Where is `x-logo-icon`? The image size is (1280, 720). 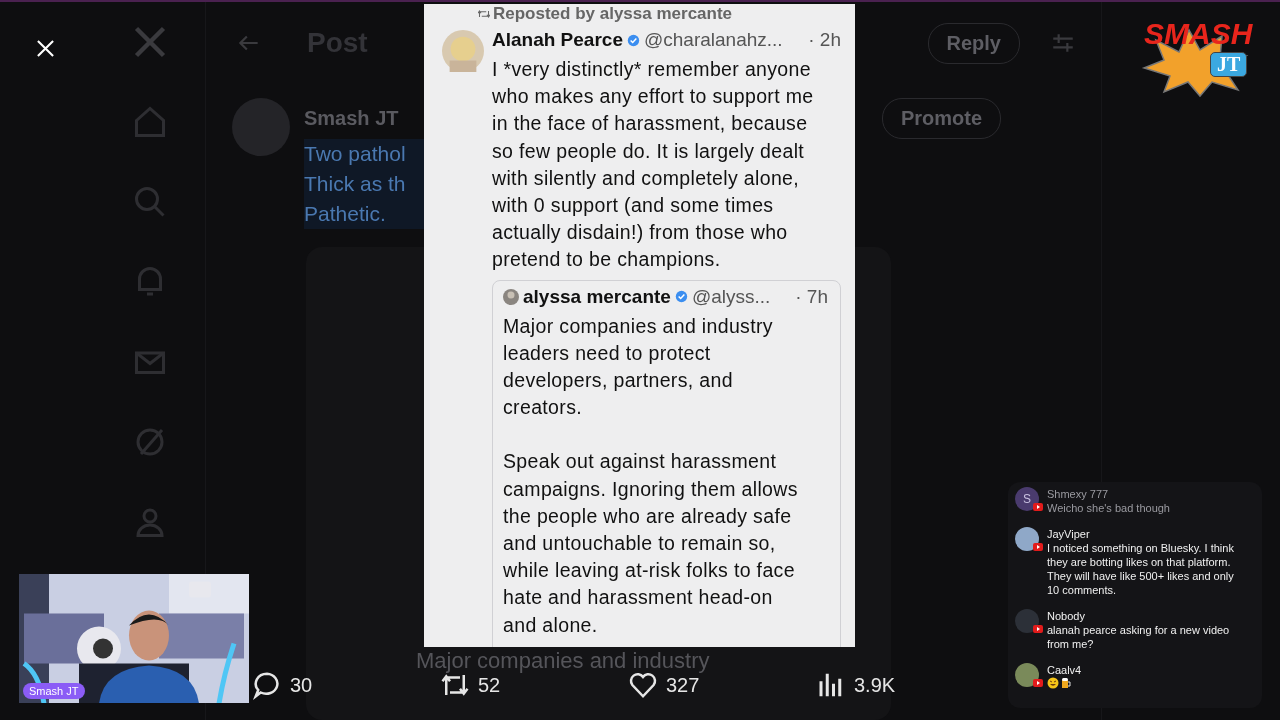 x-logo-icon is located at coordinates (150, 42).